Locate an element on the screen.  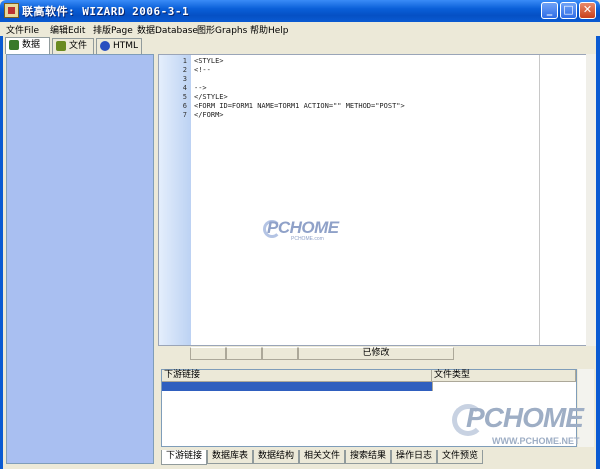
line-number: 6 is located at coordinates (184, 106).